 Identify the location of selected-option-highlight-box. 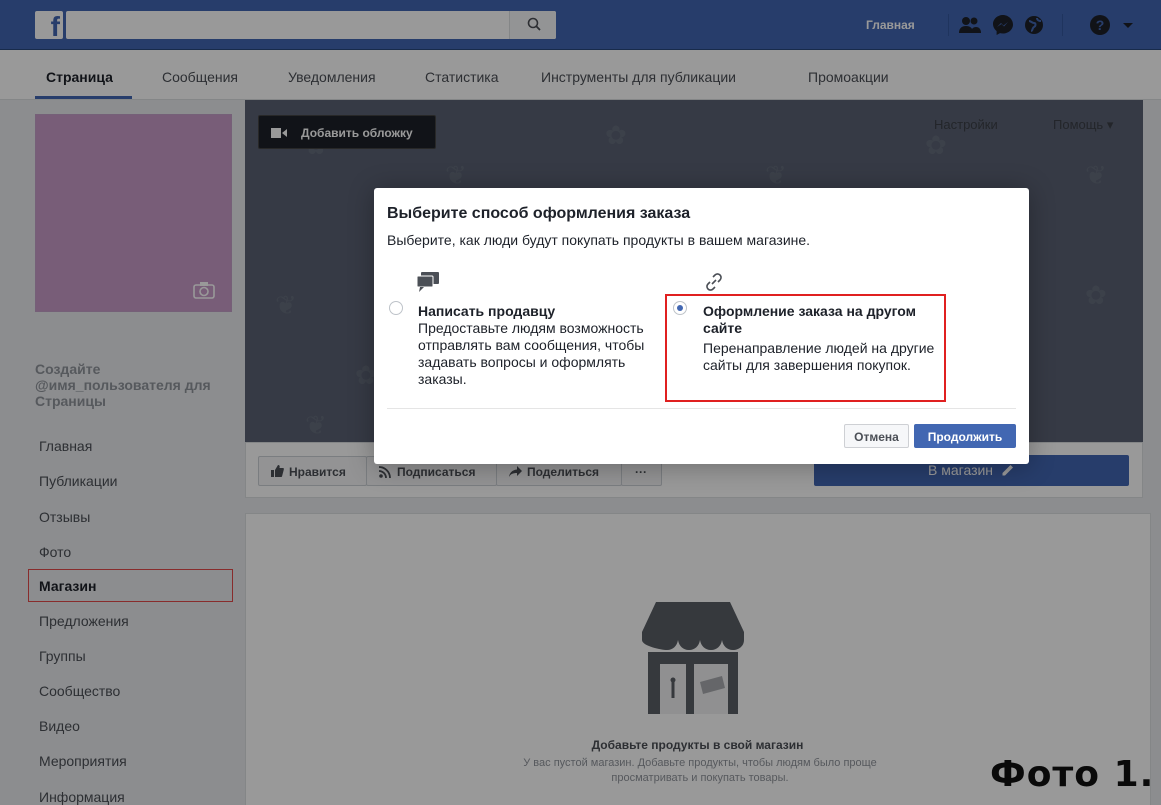
(805, 348).